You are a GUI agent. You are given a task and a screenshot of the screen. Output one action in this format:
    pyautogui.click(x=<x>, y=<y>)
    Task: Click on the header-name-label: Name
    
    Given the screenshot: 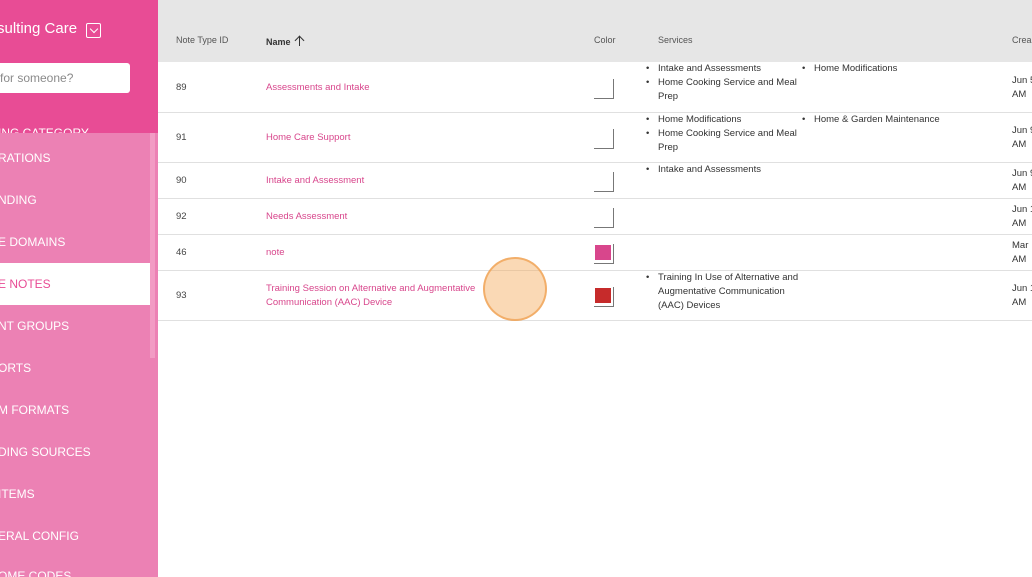 What is the action you would take?
    pyautogui.click(x=278, y=42)
    